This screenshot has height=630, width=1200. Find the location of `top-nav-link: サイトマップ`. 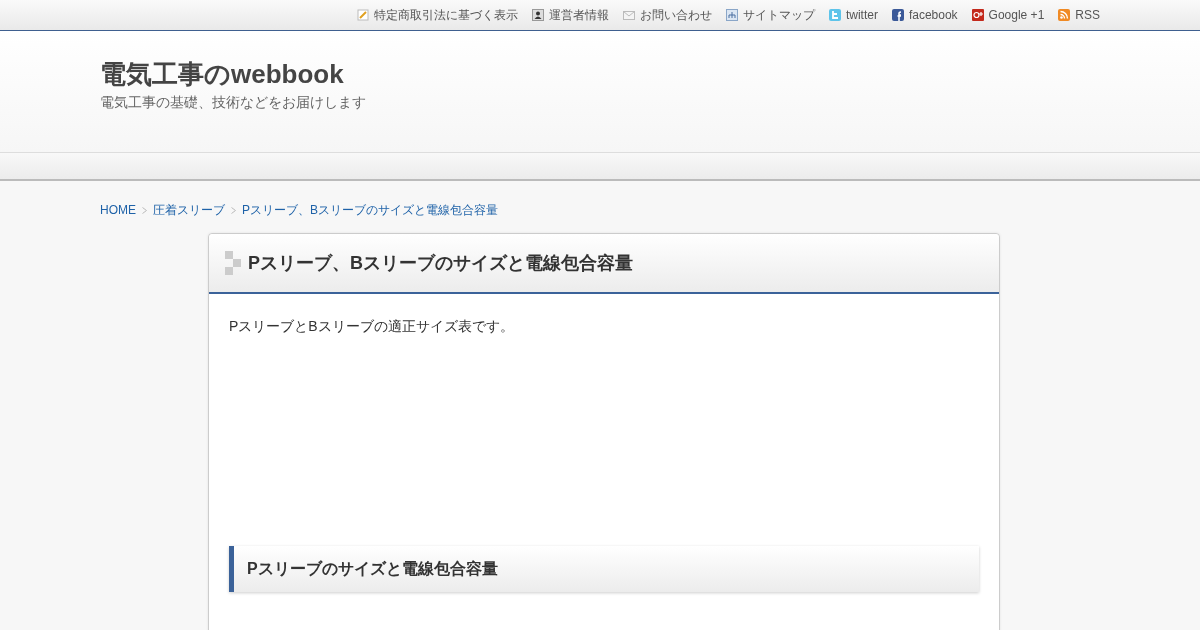

top-nav-link: サイトマップ is located at coordinates (770, 15).